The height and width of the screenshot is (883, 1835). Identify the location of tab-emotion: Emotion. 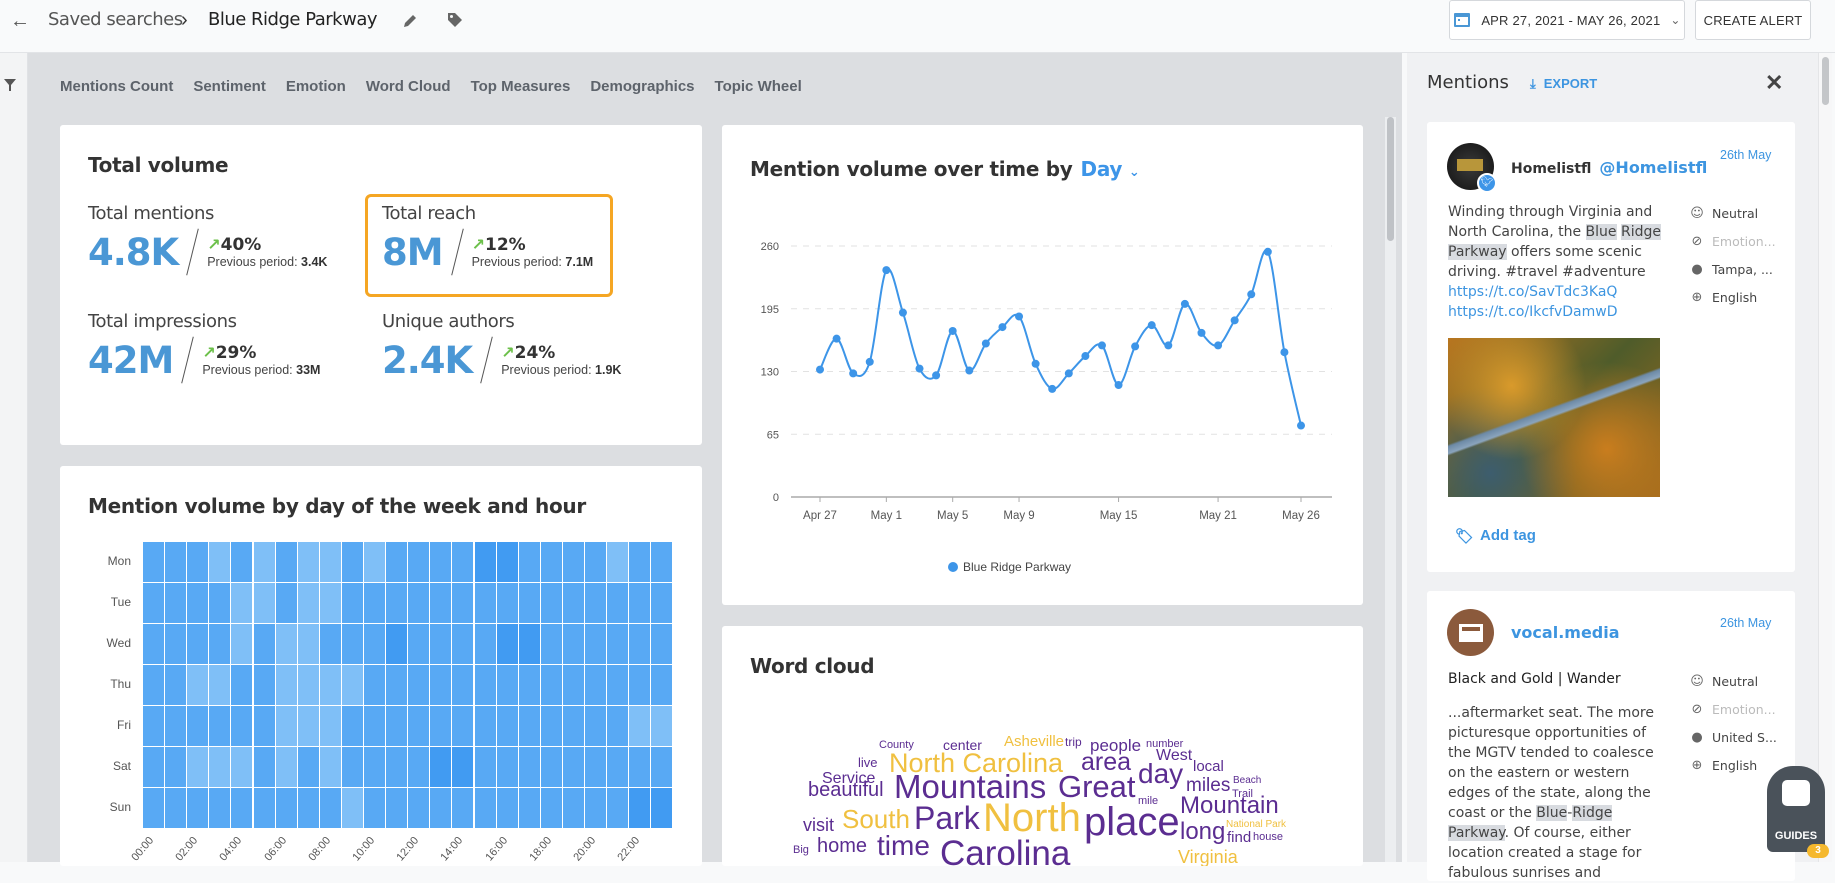
(316, 86).